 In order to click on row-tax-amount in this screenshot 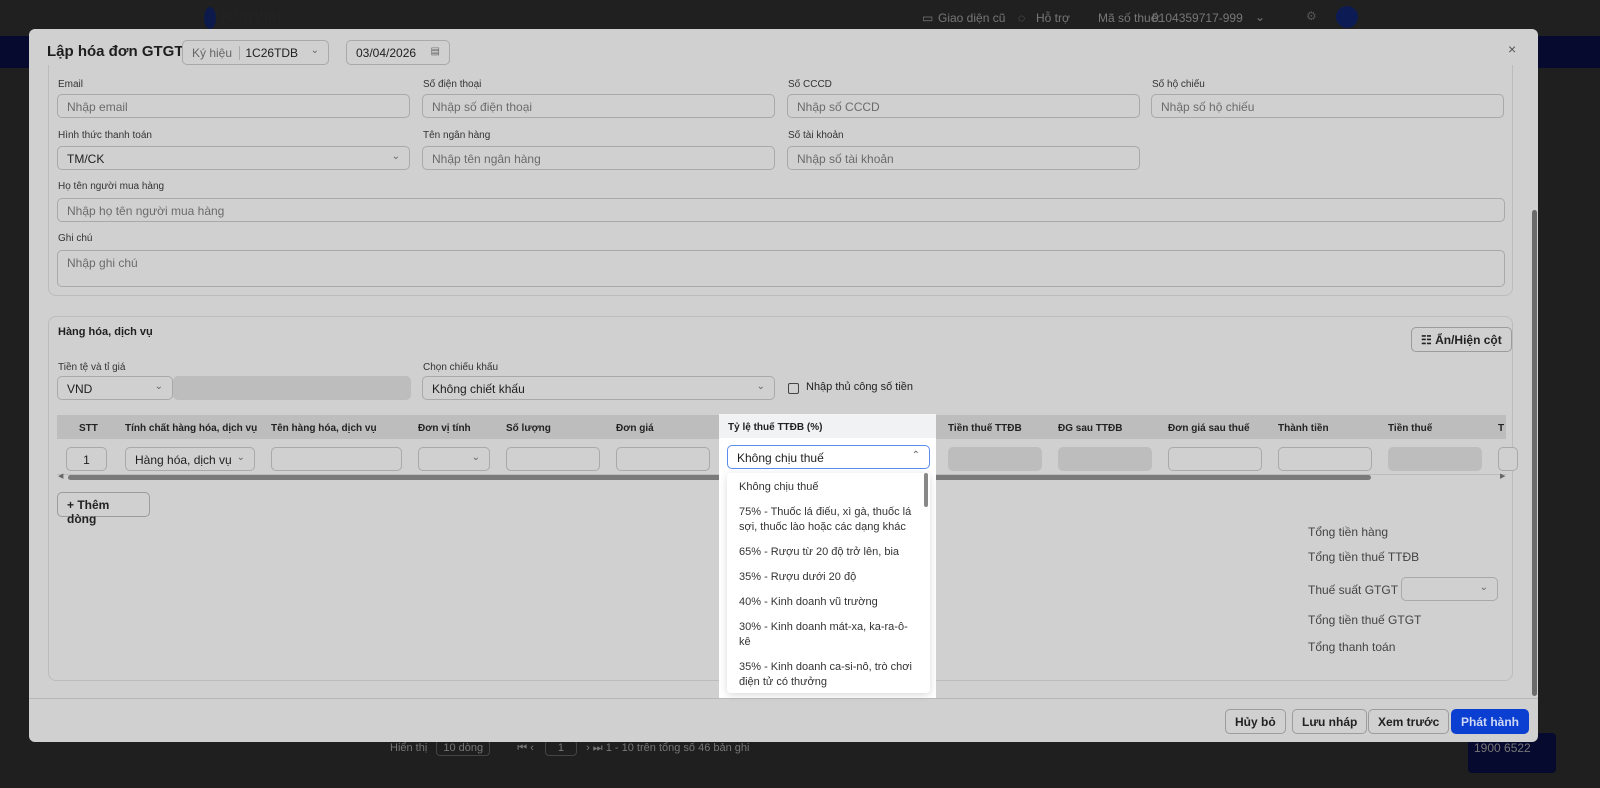, I will do `click(1435, 459)`.